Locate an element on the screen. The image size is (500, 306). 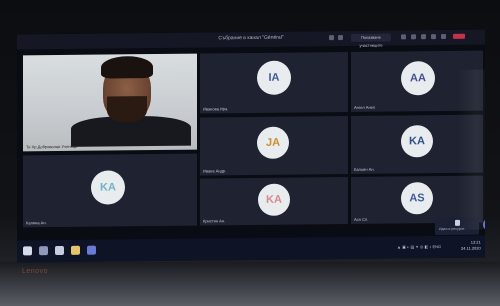
participant-tile: AA Ангел Анел is located at coordinates (417, 81).